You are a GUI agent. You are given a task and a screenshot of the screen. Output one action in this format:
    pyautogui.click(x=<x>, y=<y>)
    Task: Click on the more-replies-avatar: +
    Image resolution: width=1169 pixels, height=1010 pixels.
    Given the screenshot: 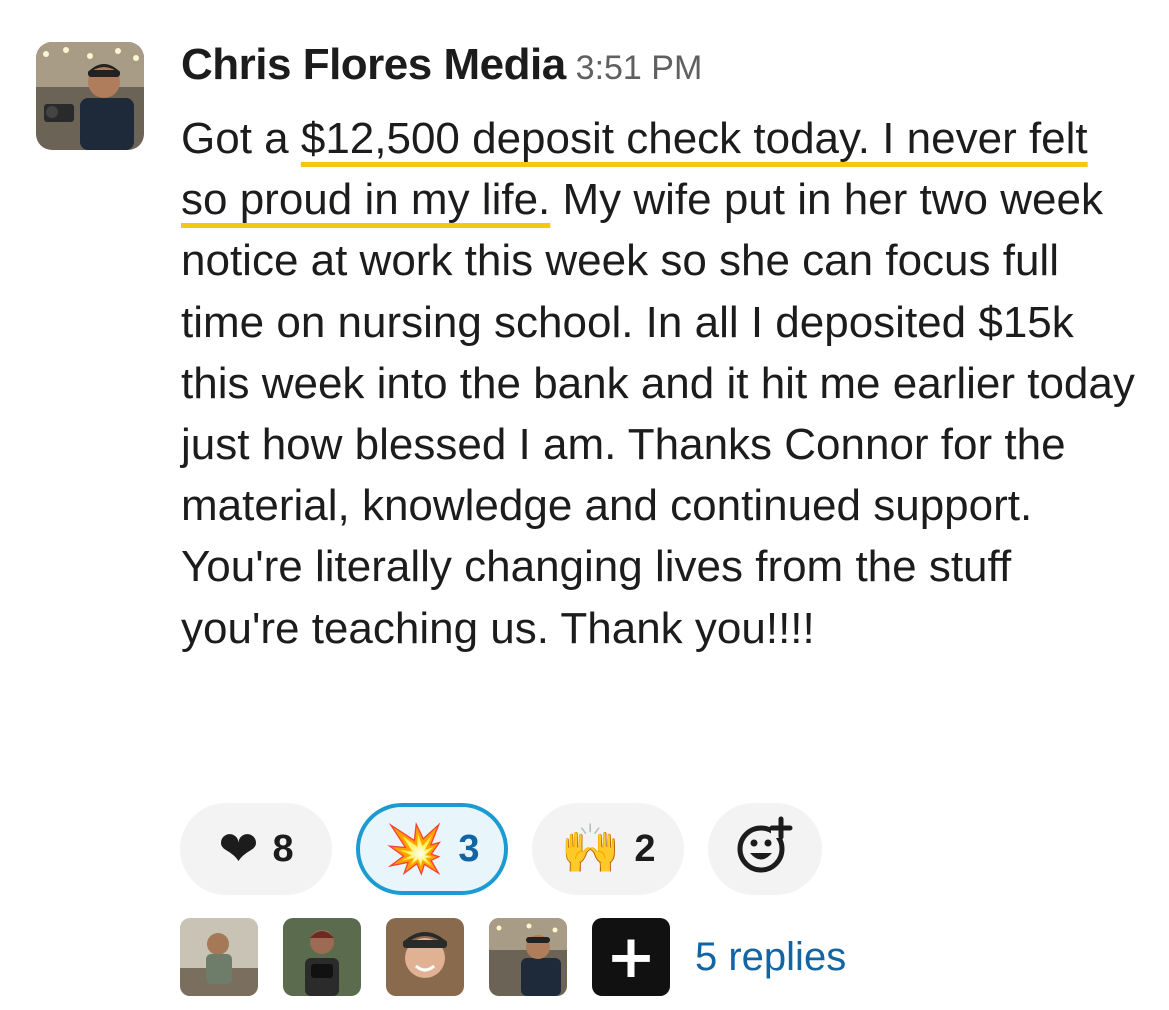 What is the action you would take?
    pyautogui.click(x=631, y=957)
    